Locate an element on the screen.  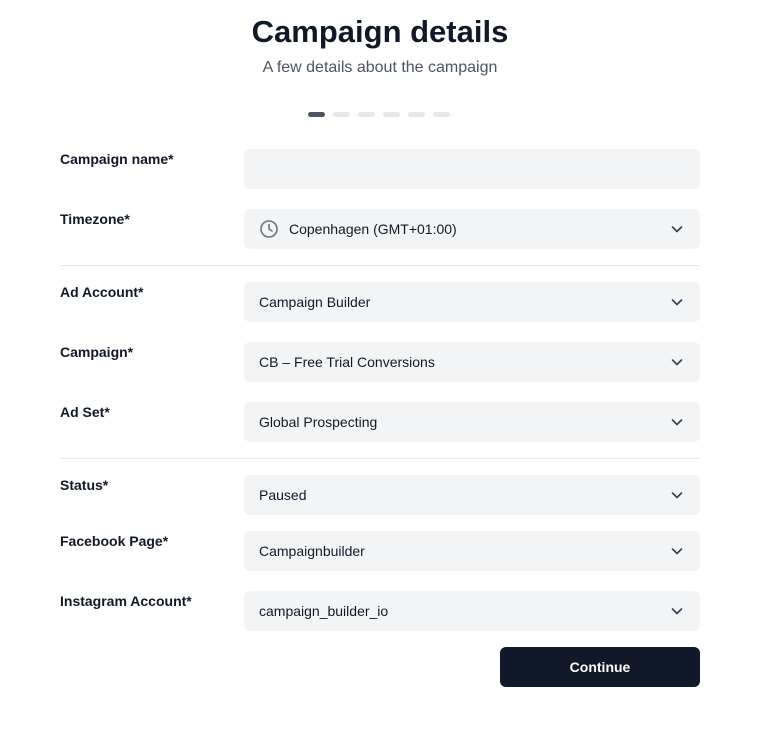
campaign-name-label: Campaign name* is located at coordinates (117, 159).